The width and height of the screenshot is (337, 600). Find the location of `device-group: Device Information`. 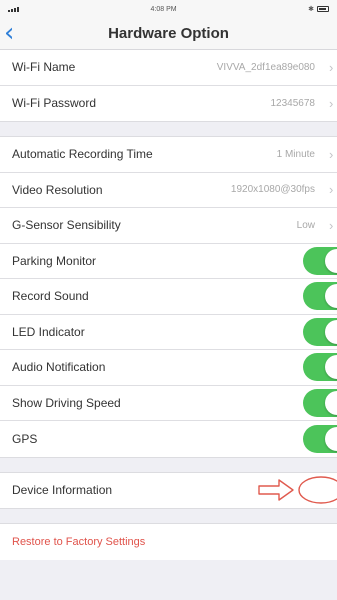

device-group: Device Information is located at coordinates (168, 490).